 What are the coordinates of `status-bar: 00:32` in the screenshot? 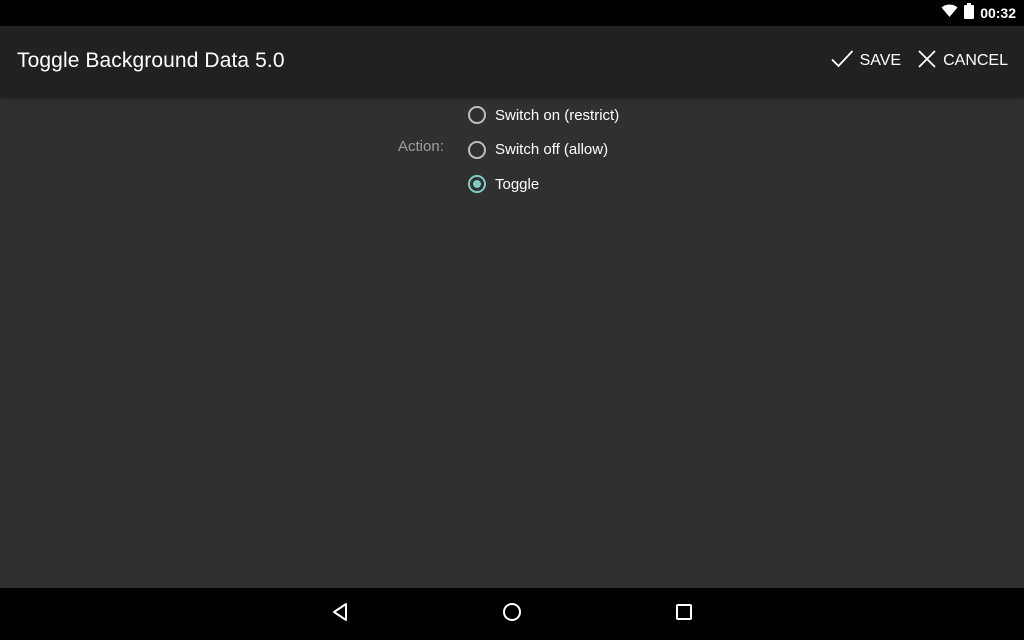 It's located at (512, 13).